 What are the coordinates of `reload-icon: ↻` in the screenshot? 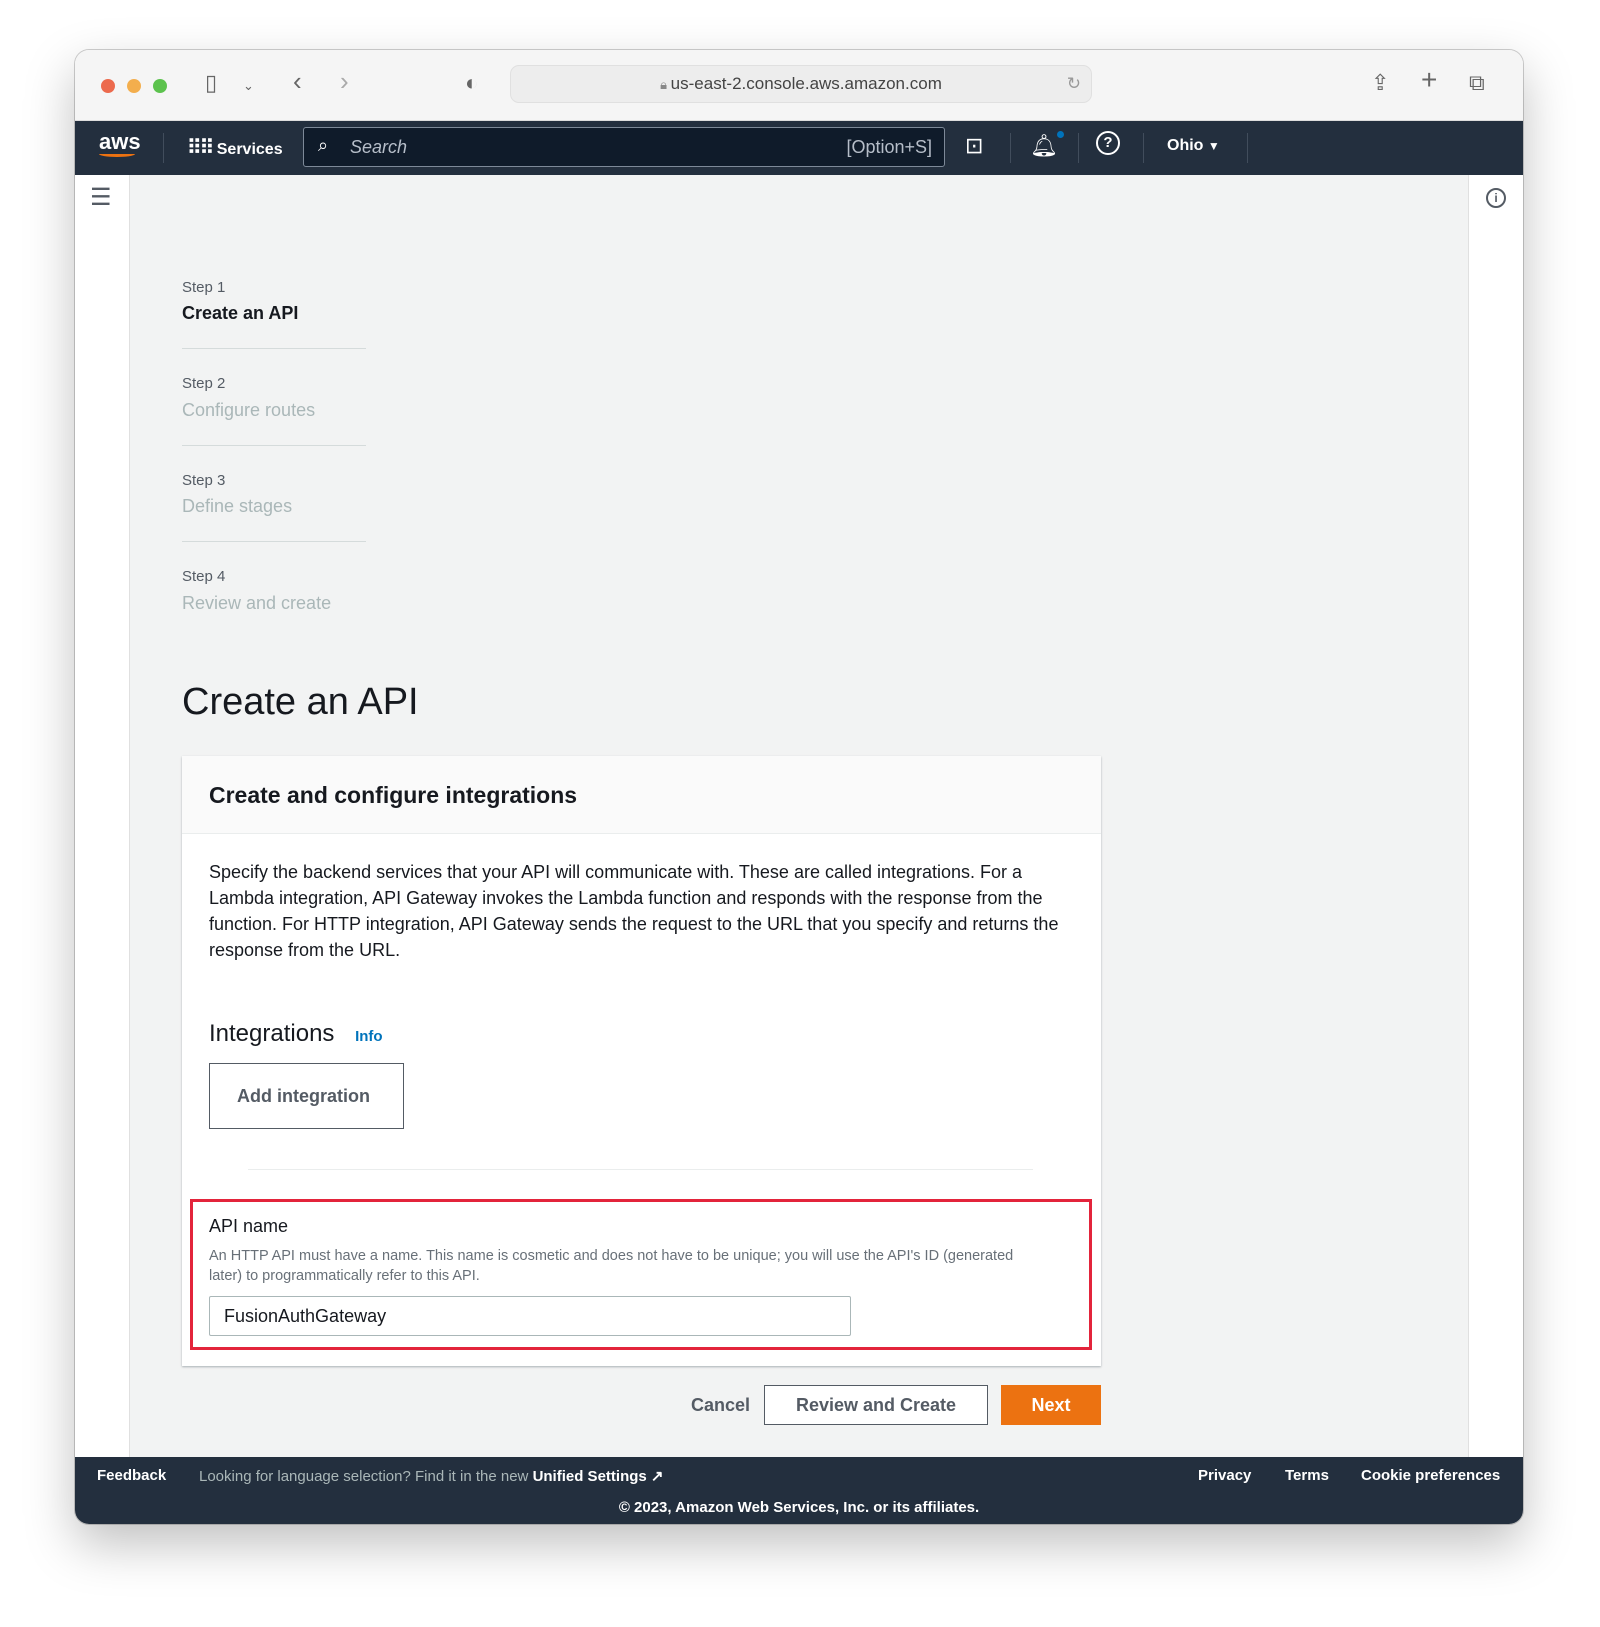 It's located at (1074, 84).